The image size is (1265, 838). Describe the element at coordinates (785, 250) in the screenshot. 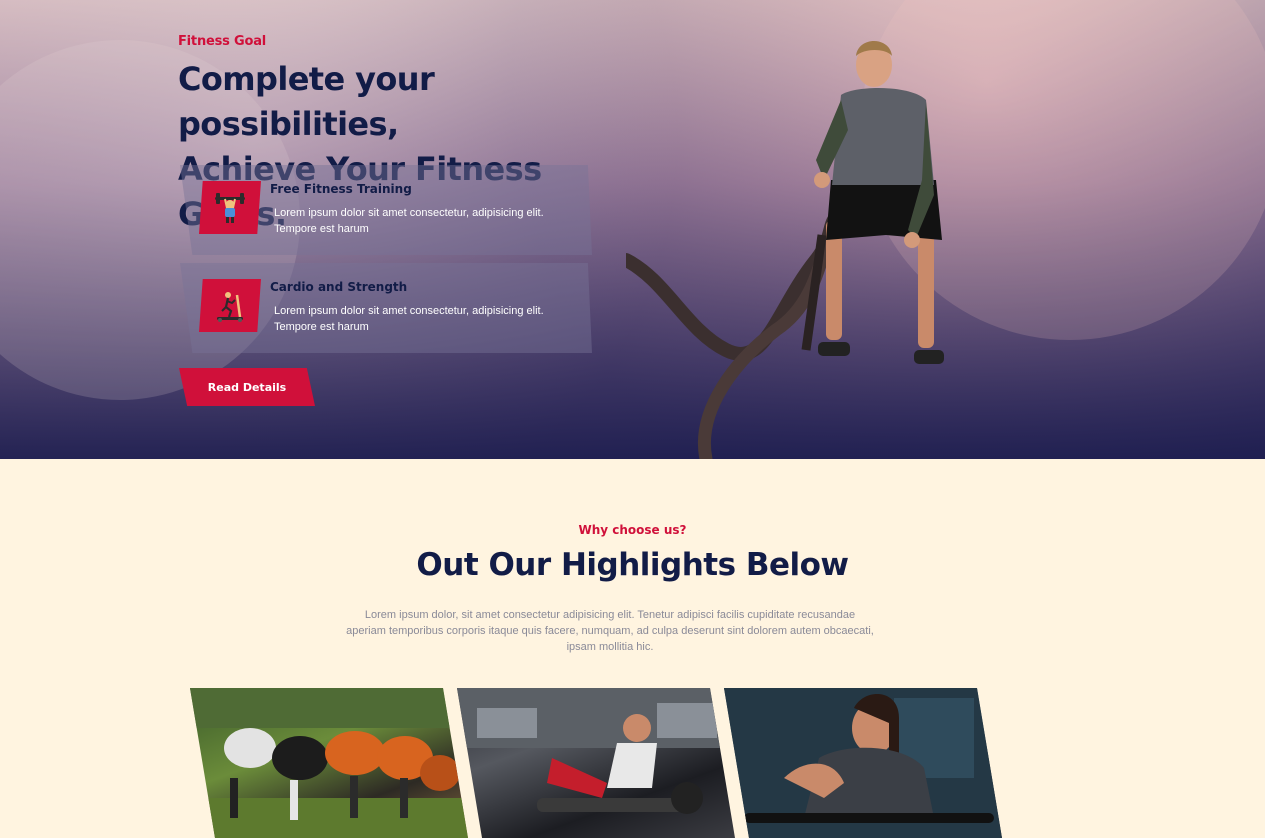

I see `athlete-battle-ropes-image` at that location.